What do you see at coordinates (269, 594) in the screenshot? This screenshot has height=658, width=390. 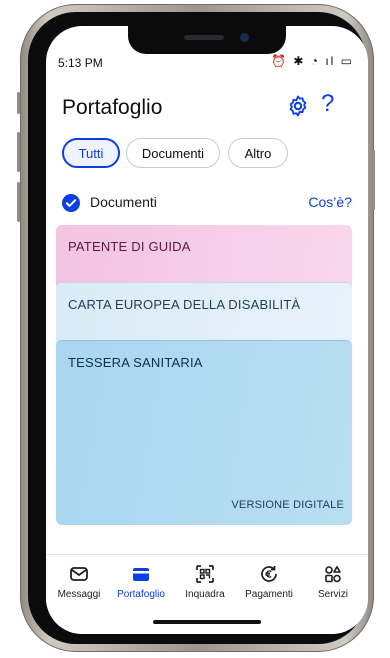 I see `tab-label: Pagamenti` at bounding box center [269, 594].